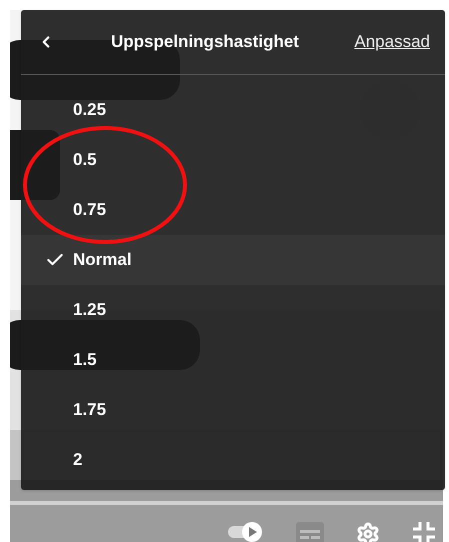  I want to click on speed-option: 0.75, so click(233, 210).